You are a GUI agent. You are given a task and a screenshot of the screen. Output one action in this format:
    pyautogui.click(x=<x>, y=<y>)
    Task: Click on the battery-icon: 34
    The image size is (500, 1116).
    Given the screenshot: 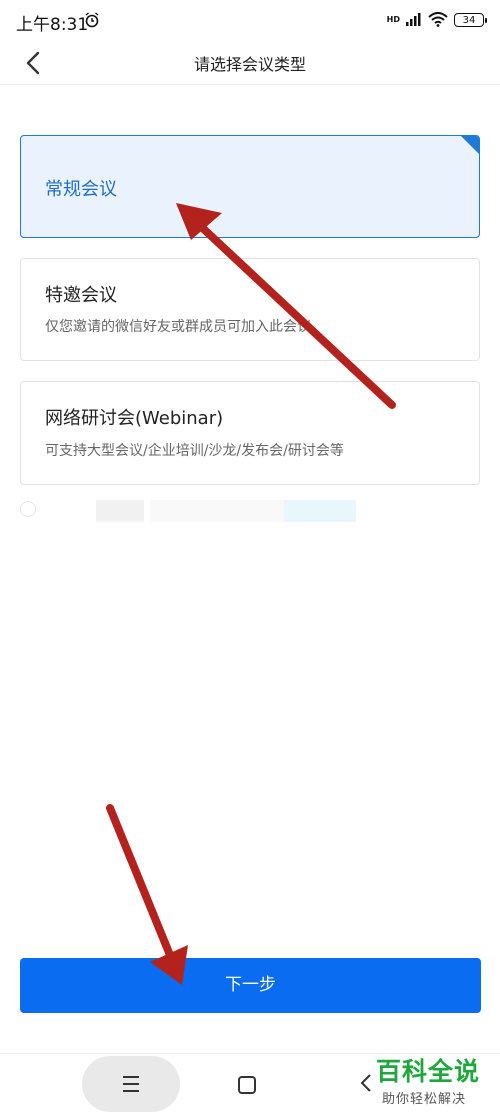 What is the action you would take?
    pyautogui.click(x=470, y=19)
    